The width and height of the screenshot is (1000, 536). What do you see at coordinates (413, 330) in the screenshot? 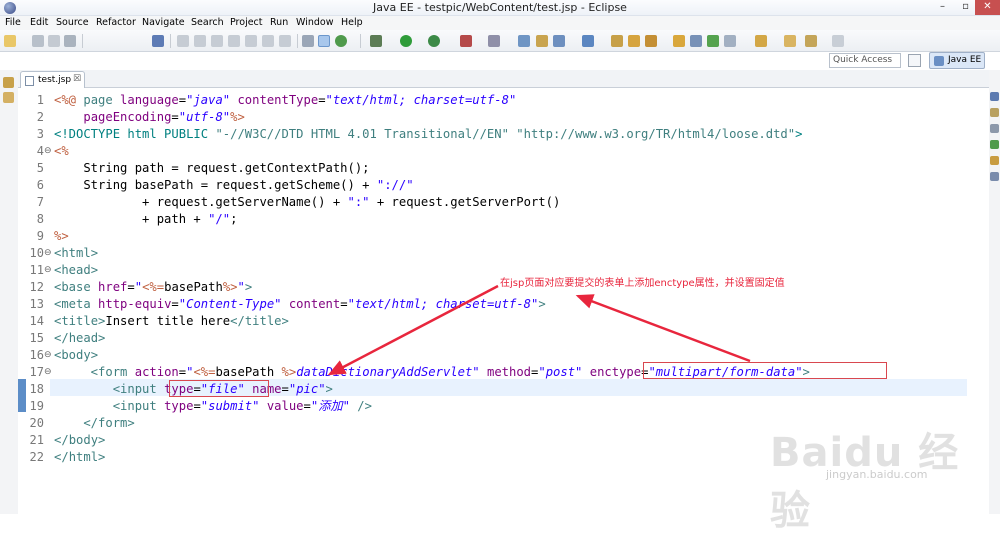
I see `arrow-to-type-file` at bounding box center [413, 330].